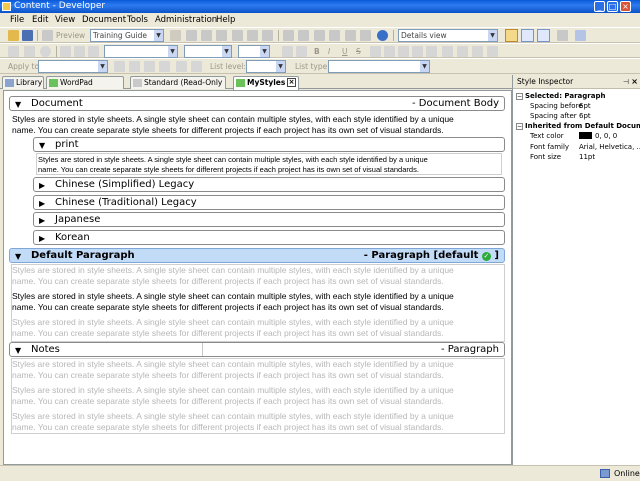 The height and width of the screenshot is (481, 640). Describe the element at coordinates (254, 51) in the screenshot. I see `font-size-combo: ▼` at that location.